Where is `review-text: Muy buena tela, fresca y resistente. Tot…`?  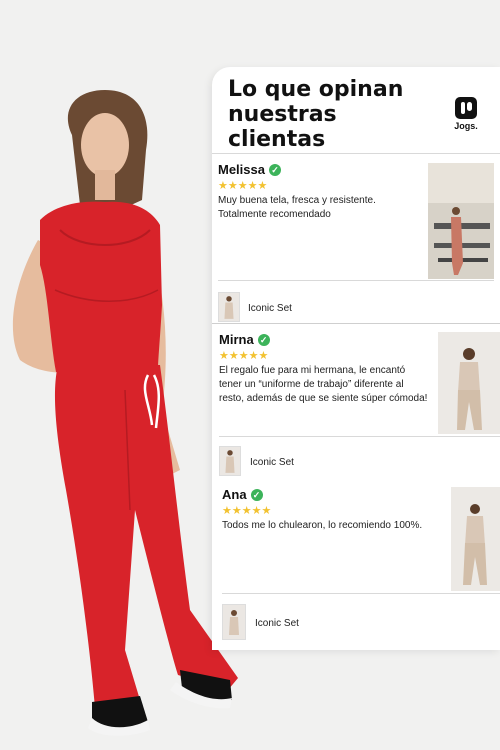
review-text: Muy buena tela, fresca y resistente. Tot… is located at coordinates (297, 207).